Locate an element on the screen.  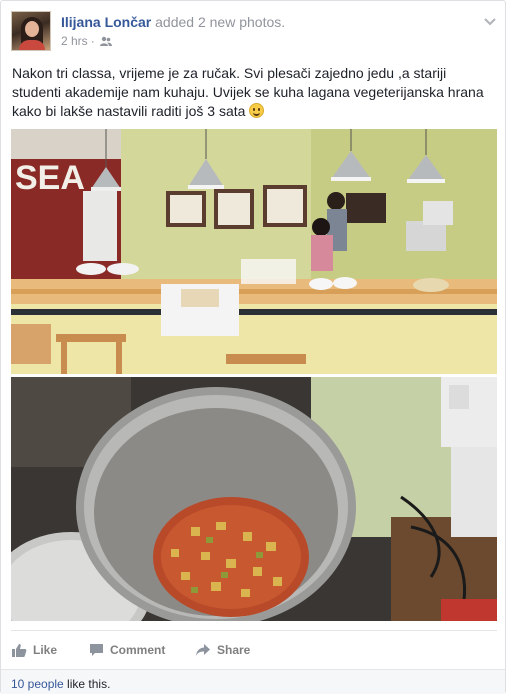
wall-sign-text: SEA is located at coordinates (50, 178).